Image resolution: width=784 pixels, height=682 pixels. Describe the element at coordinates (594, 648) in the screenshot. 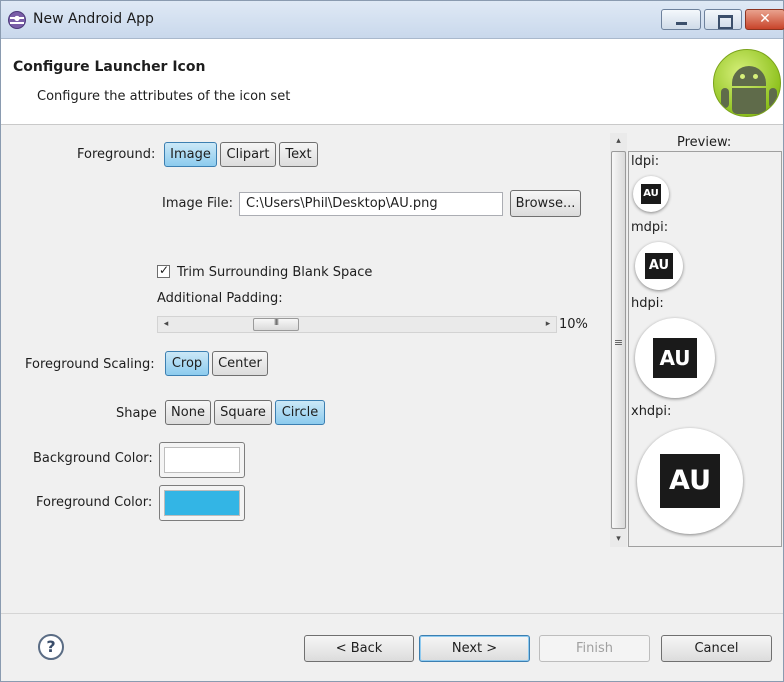

I see `finish-button: Finish` at that location.